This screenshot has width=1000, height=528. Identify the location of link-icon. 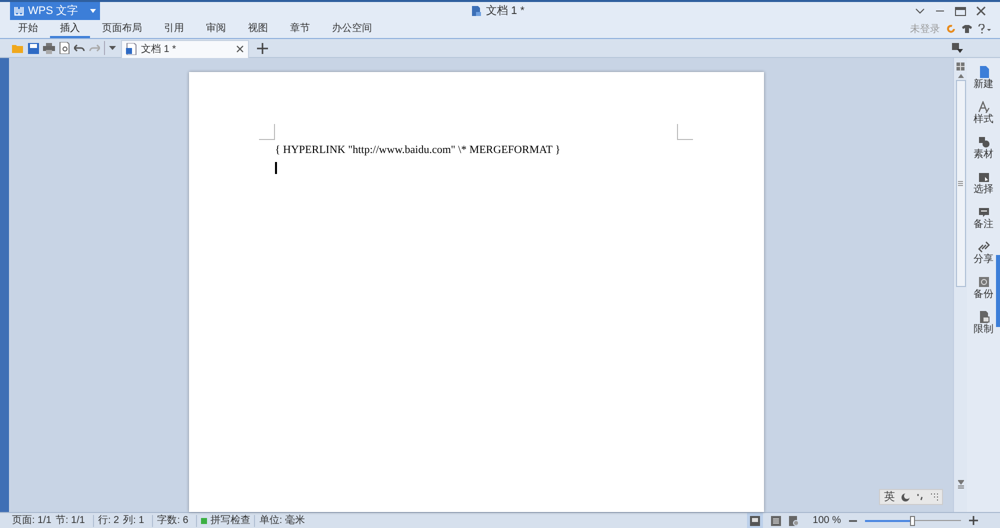
(984, 247).